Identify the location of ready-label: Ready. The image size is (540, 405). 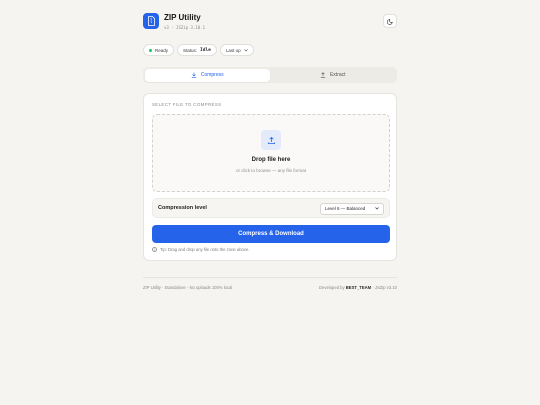
(162, 50).